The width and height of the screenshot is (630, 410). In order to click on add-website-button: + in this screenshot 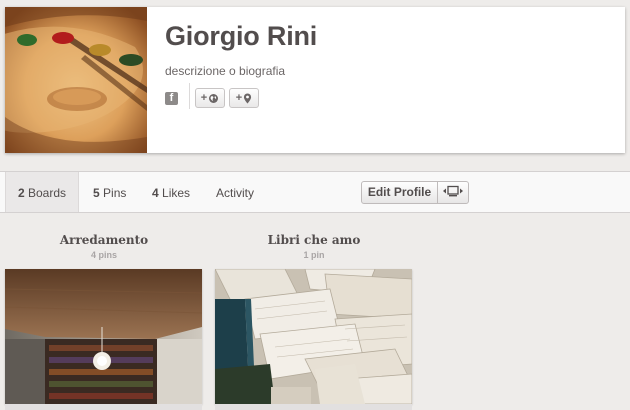, I will do `click(210, 98)`.